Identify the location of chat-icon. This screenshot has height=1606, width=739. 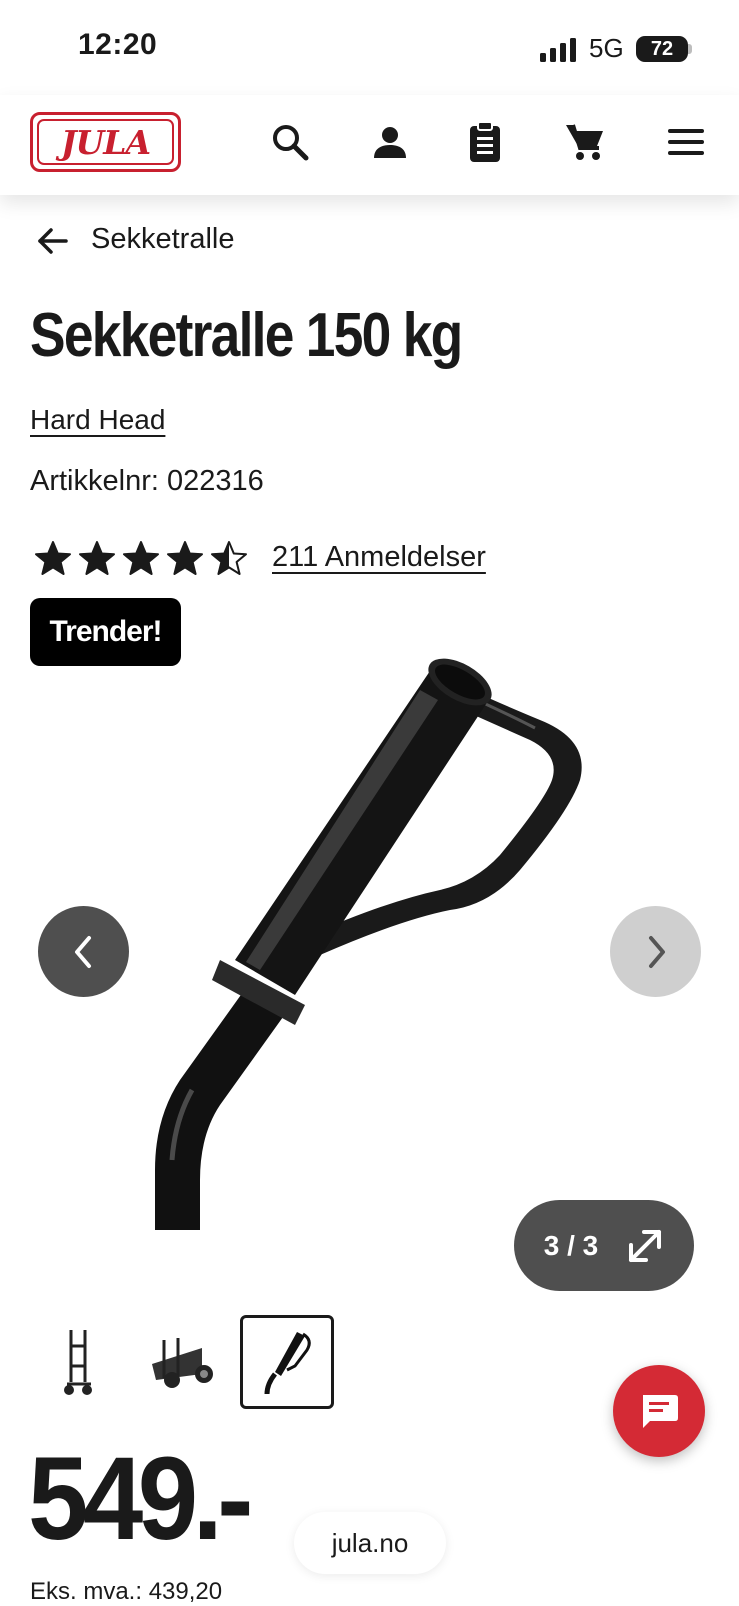
(660, 1411).